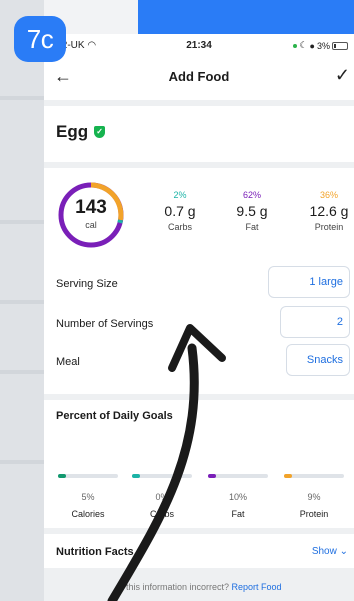 The image size is (354, 601). What do you see at coordinates (330, 551) in the screenshot?
I see `show-toggle: Show ⌄` at bounding box center [330, 551].